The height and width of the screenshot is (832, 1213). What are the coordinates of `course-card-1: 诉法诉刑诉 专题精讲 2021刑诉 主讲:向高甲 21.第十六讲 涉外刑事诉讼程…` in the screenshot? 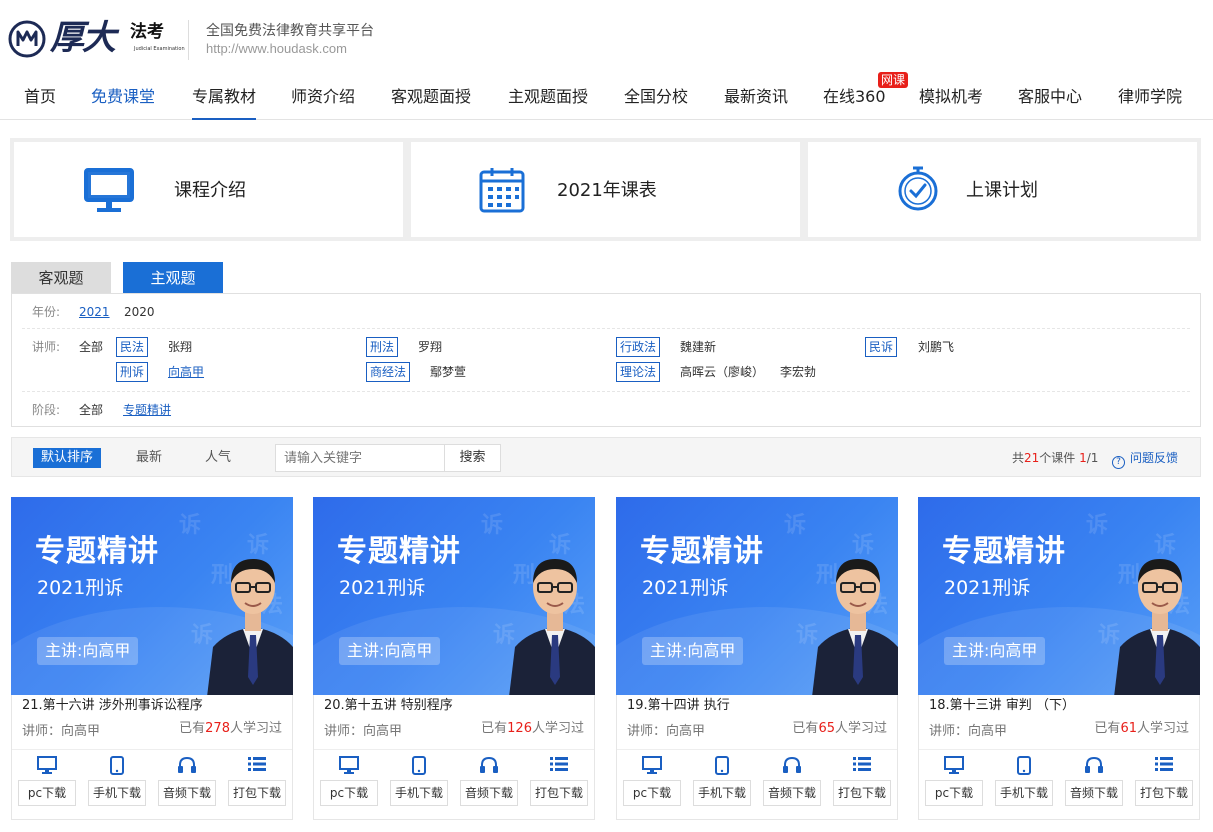 It's located at (152, 658).